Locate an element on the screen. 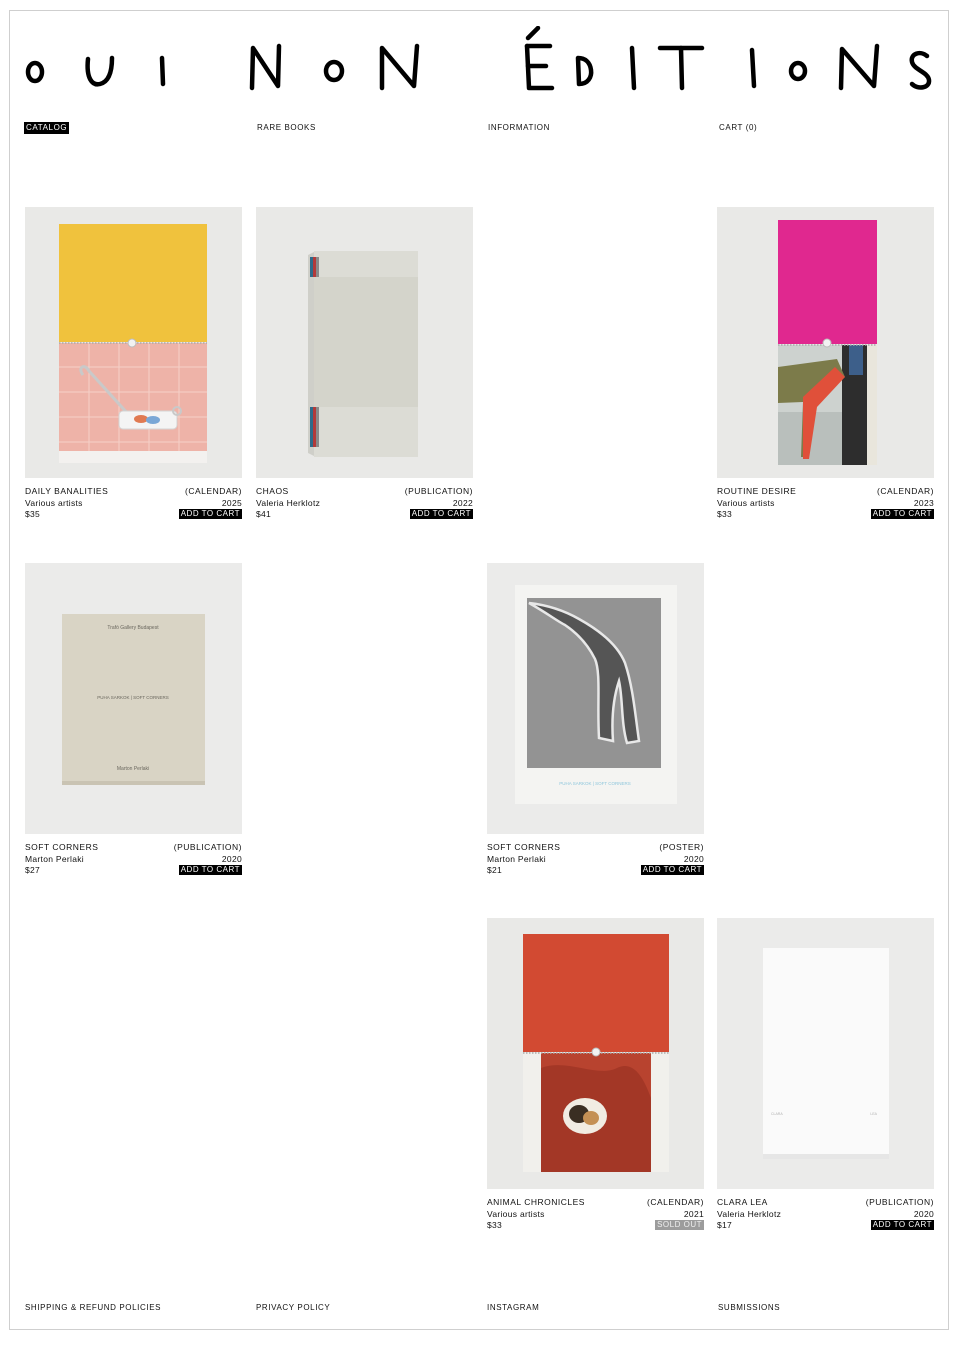  product-image: PUHA SARKOK | SOFT CORNERS is located at coordinates (595, 698).